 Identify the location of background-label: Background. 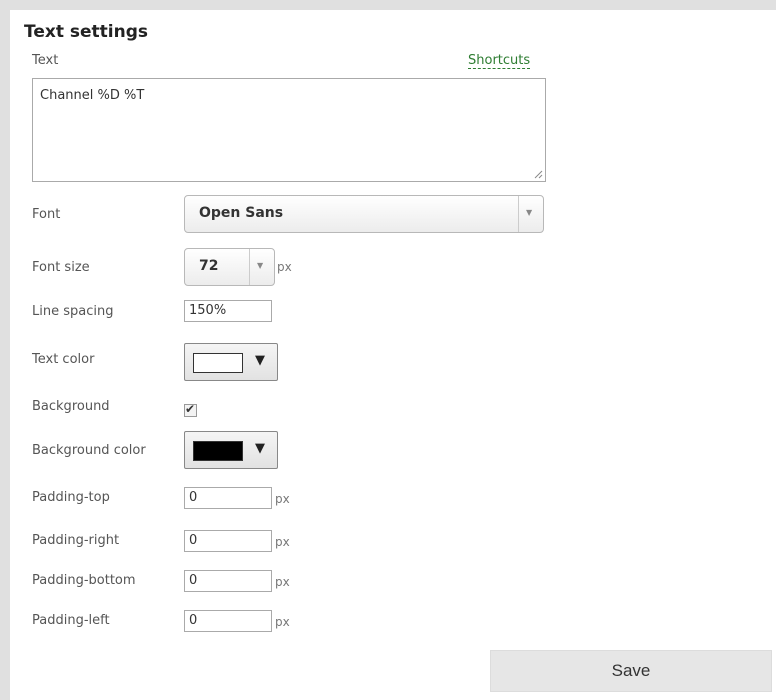
(71, 406).